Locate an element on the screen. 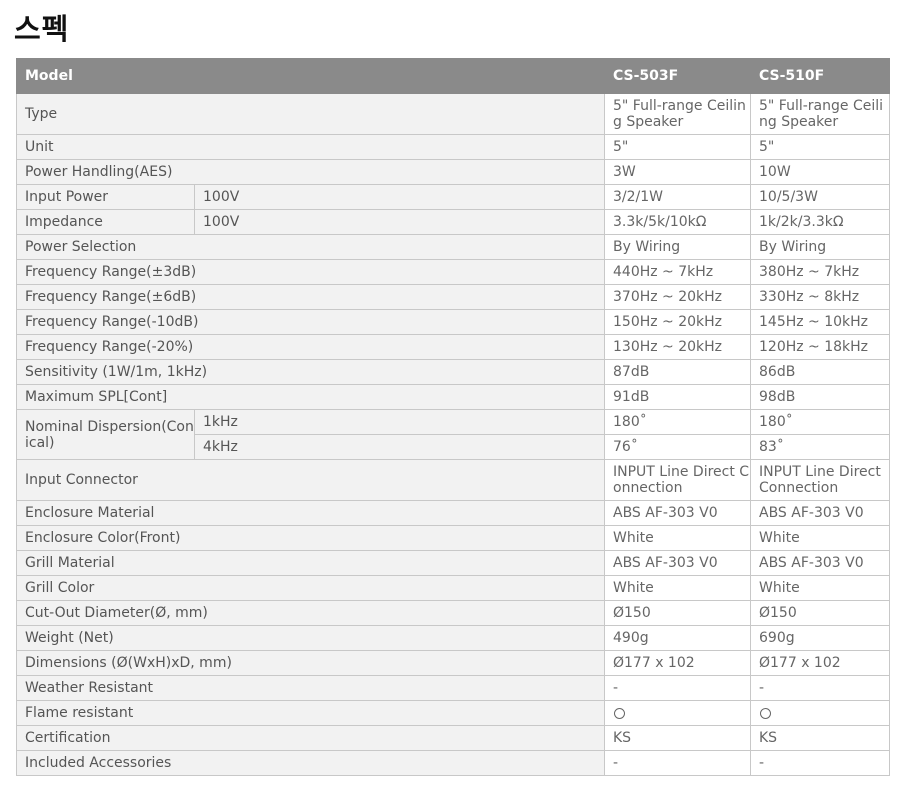 This screenshot has height=798, width=900. cell-value: 10/5/3W is located at coordinates (820, 197).